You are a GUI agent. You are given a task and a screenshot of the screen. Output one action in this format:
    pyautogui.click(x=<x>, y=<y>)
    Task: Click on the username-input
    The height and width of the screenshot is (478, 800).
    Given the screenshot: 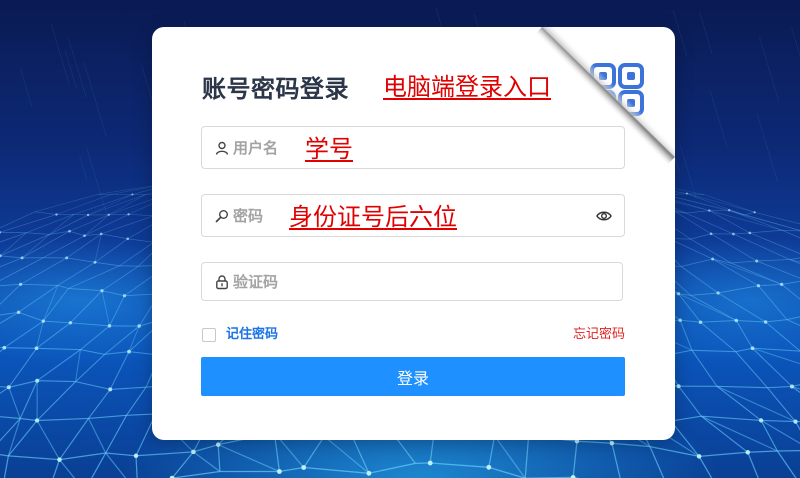 What is the action you would take?
    pyautogui.click(x=413, y=147)
    